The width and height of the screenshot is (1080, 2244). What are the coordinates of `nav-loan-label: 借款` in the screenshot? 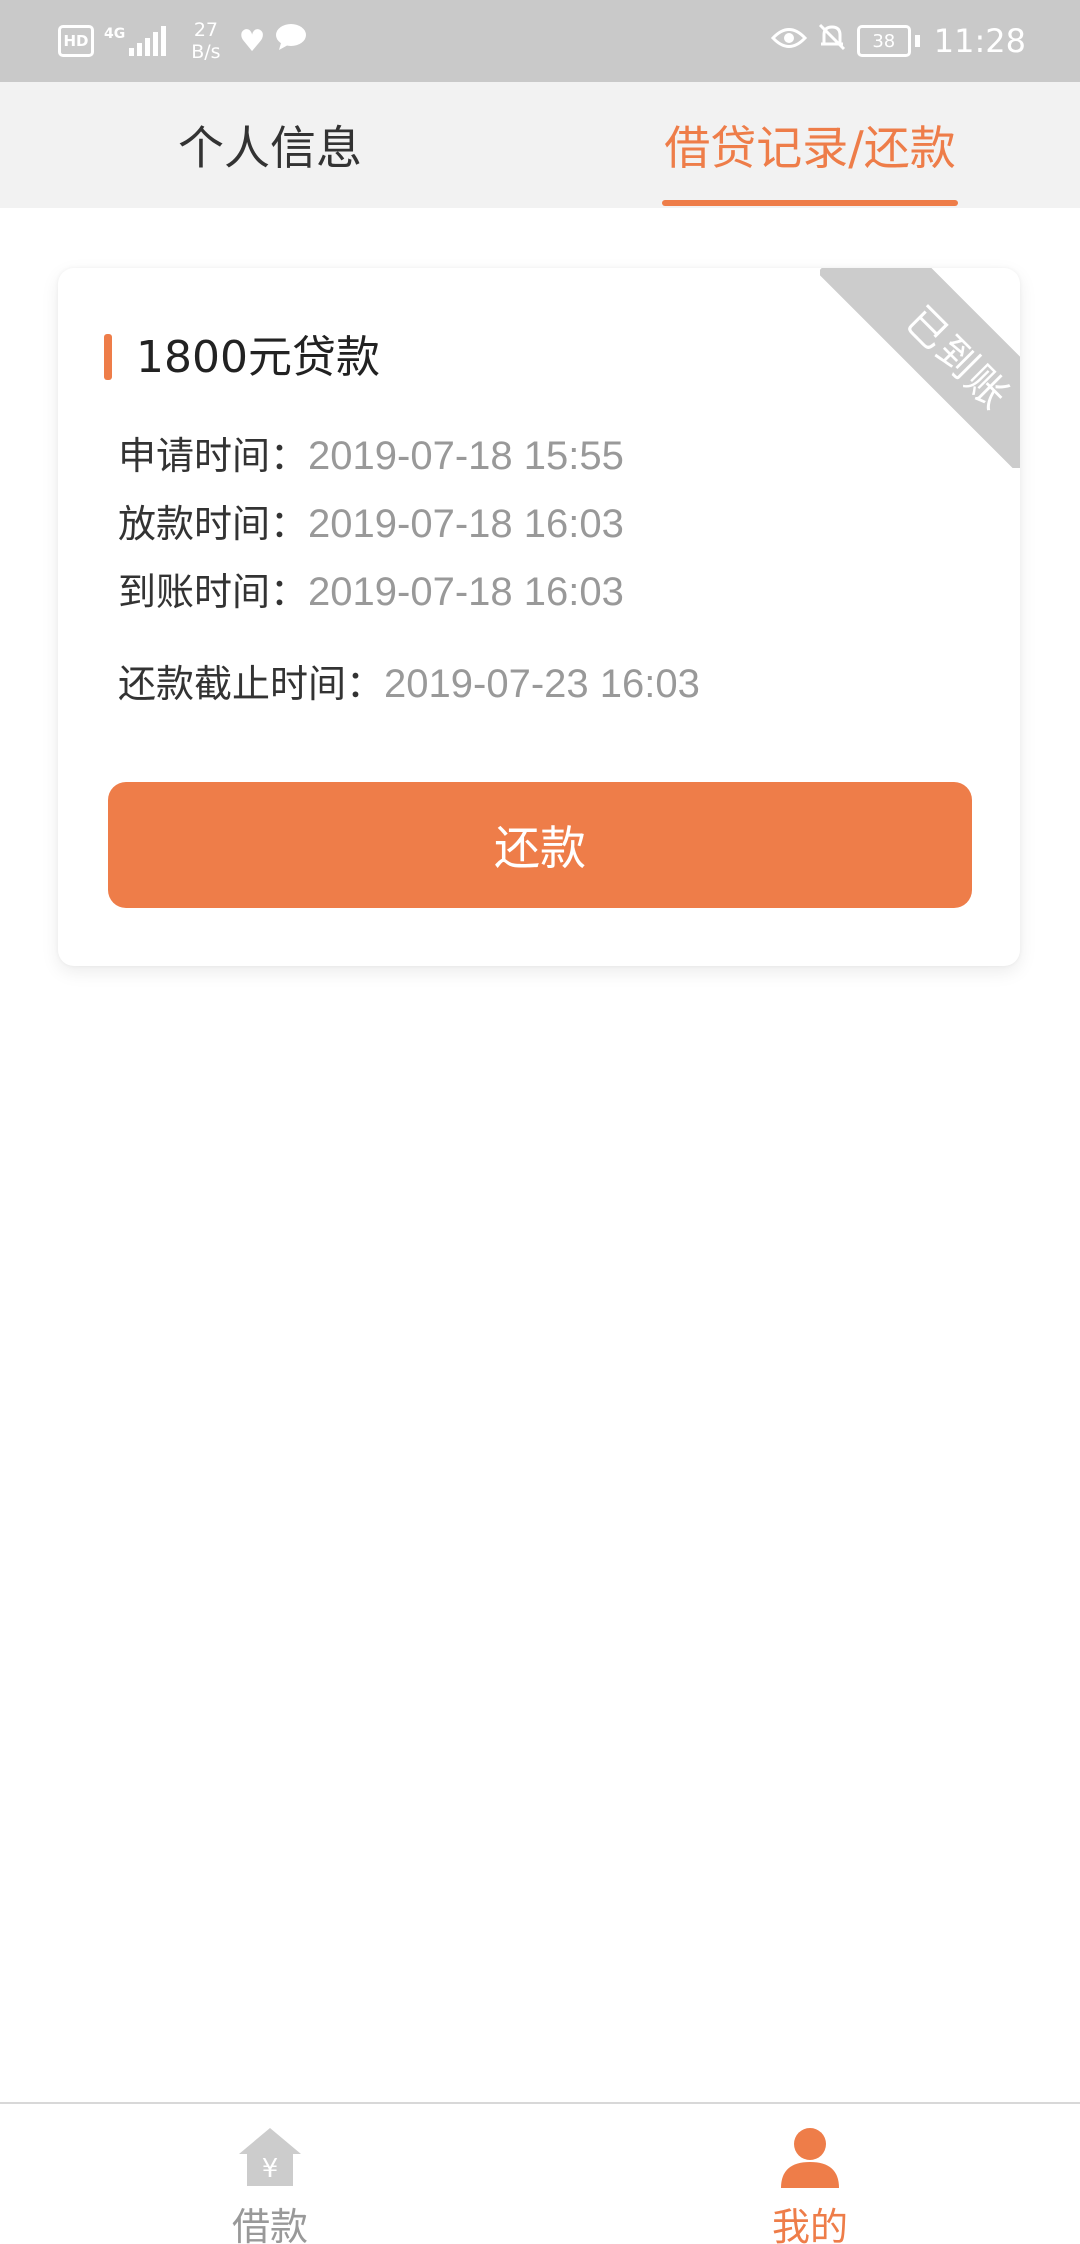 It's located at (269, 2224).